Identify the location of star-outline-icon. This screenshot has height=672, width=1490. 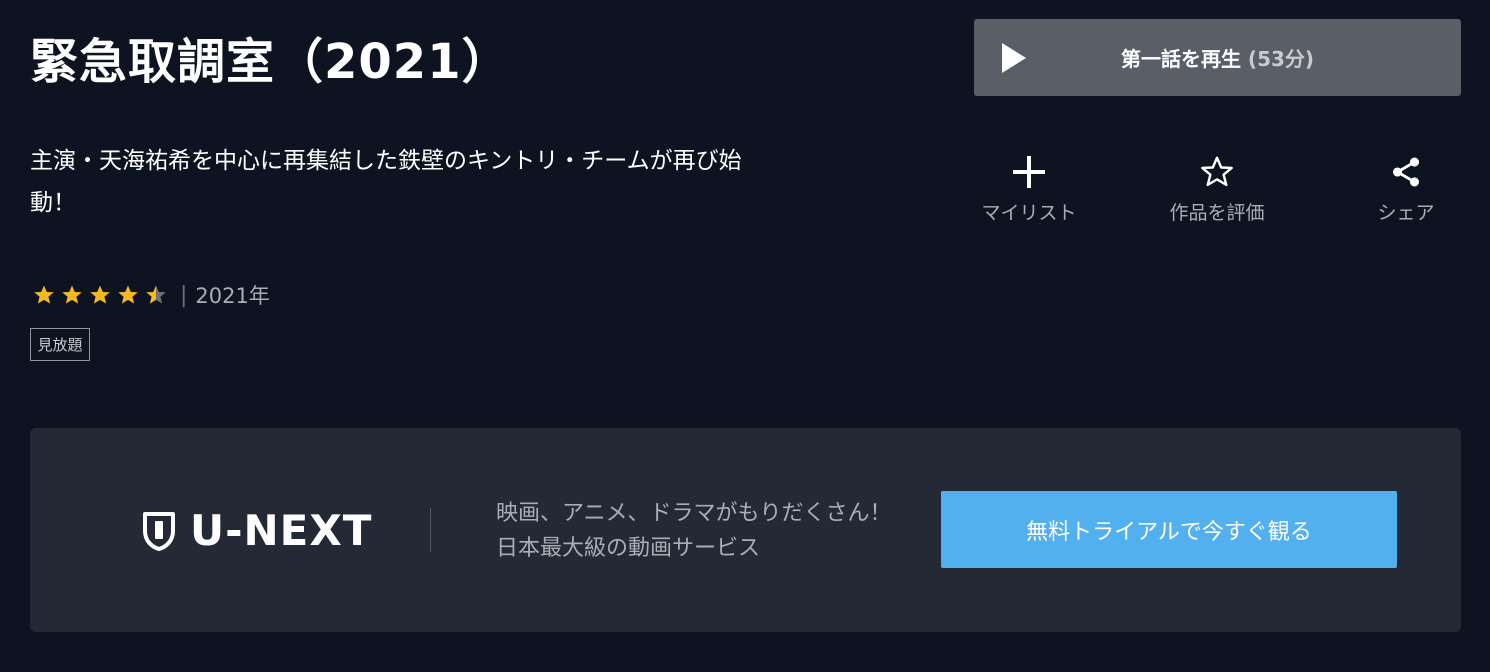
(1217, 171).